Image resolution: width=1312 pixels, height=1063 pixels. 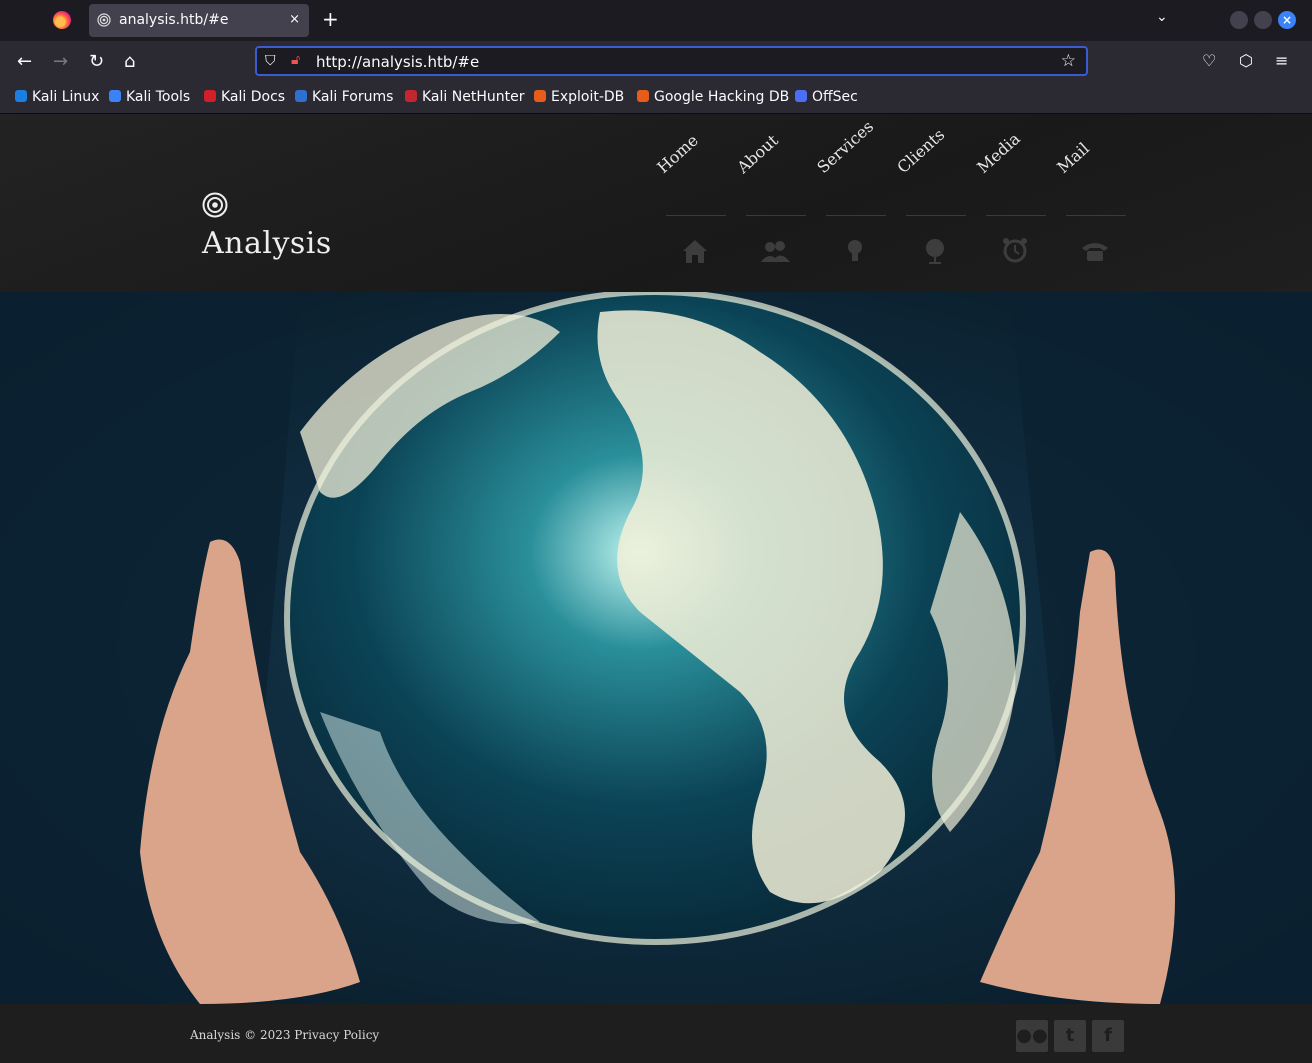 What do you see at coordinates (849, 203) in the screenshot?
I see `menu-item-services: Services` at bounding box center [849, 203].